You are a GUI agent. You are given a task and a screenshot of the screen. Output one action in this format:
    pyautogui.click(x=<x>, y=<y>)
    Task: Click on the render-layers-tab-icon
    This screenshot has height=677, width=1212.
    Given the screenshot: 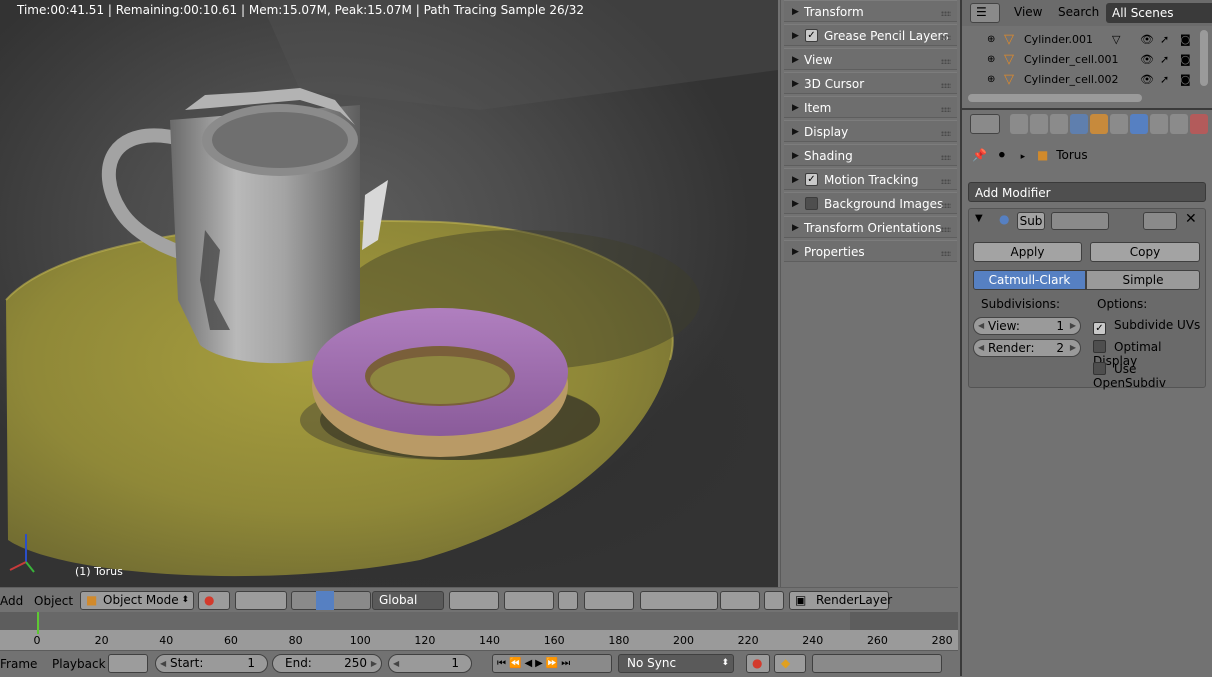 What is the action you would take?
    pyautogui.click(x=1039, y=124)
    